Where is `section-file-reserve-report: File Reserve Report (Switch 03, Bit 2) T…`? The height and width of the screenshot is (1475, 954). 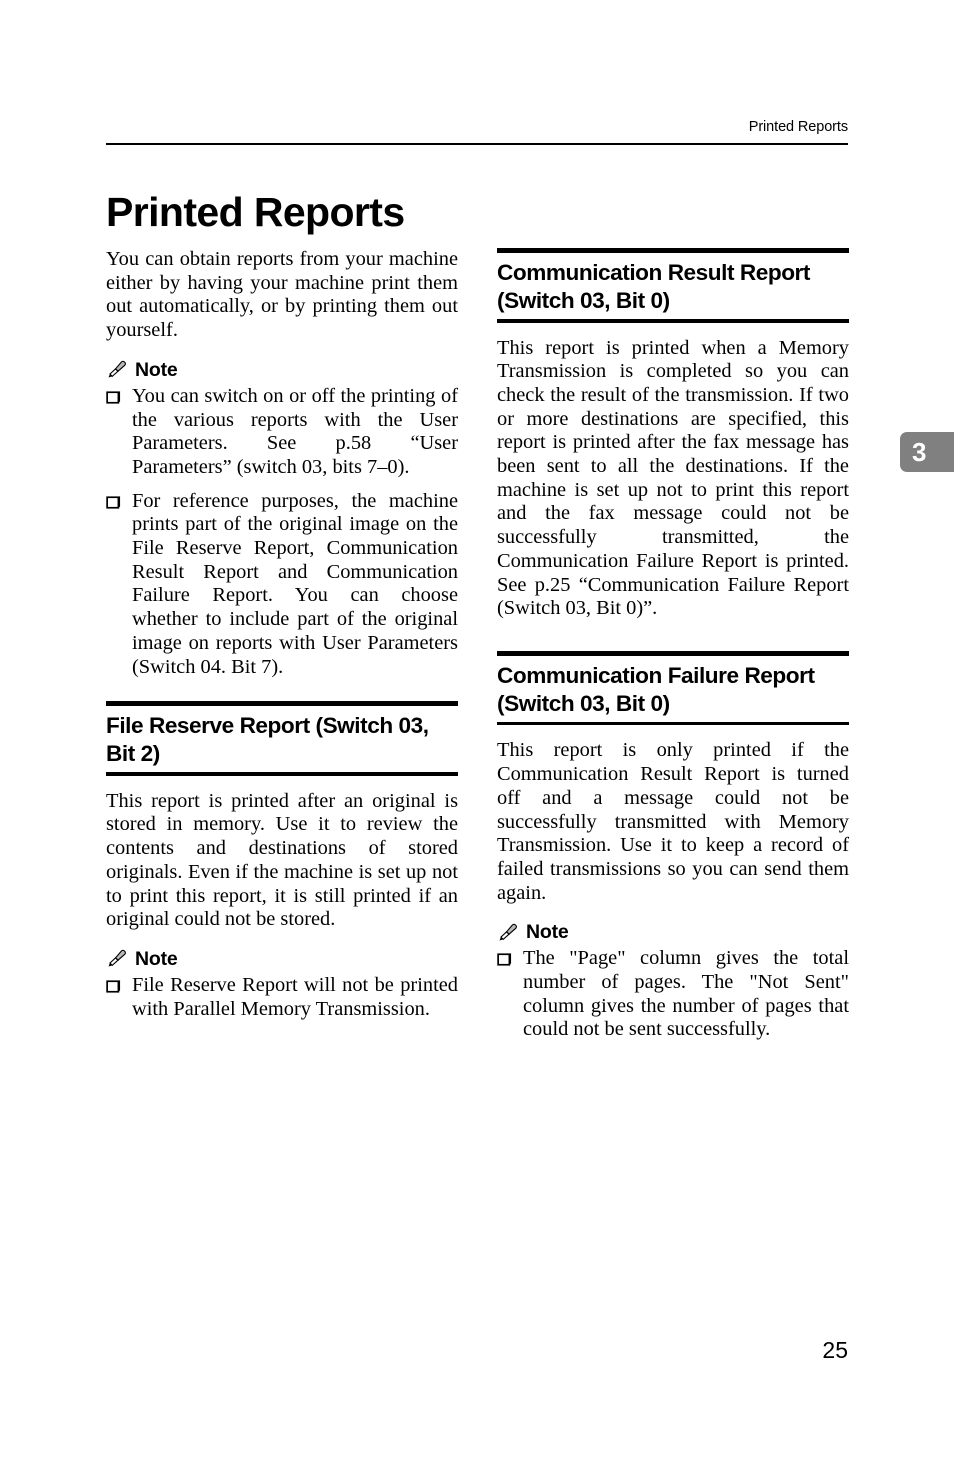 section-file-reserve-report: File Reserve Report (Switch 03, Bit 2) T… is located at coordinates (282, 861).